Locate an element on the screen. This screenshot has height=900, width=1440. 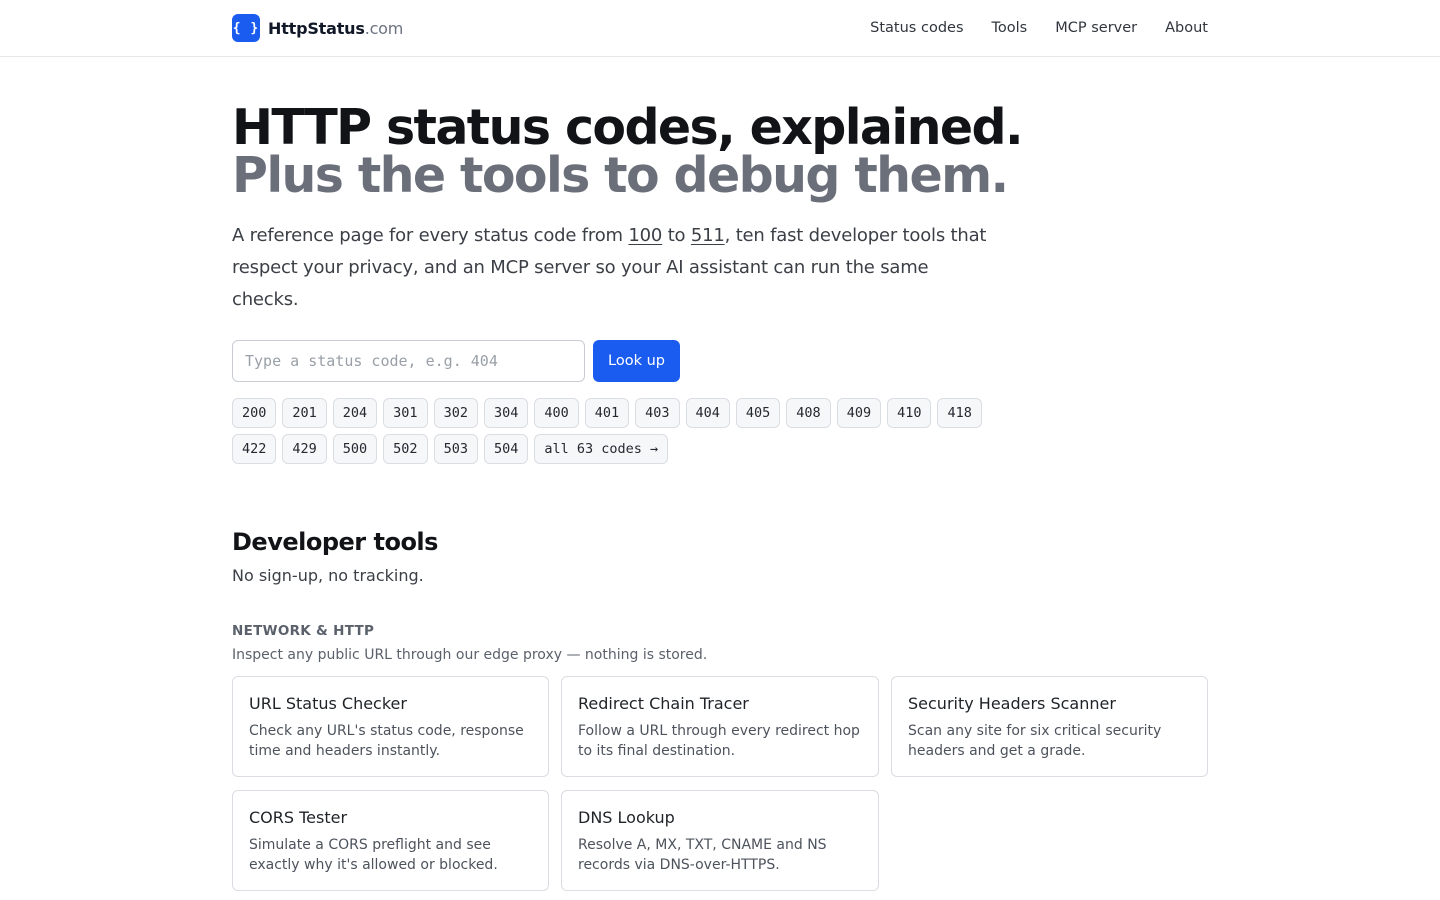
status-code-chip-403: 403 is located at coordinates (657, 413).